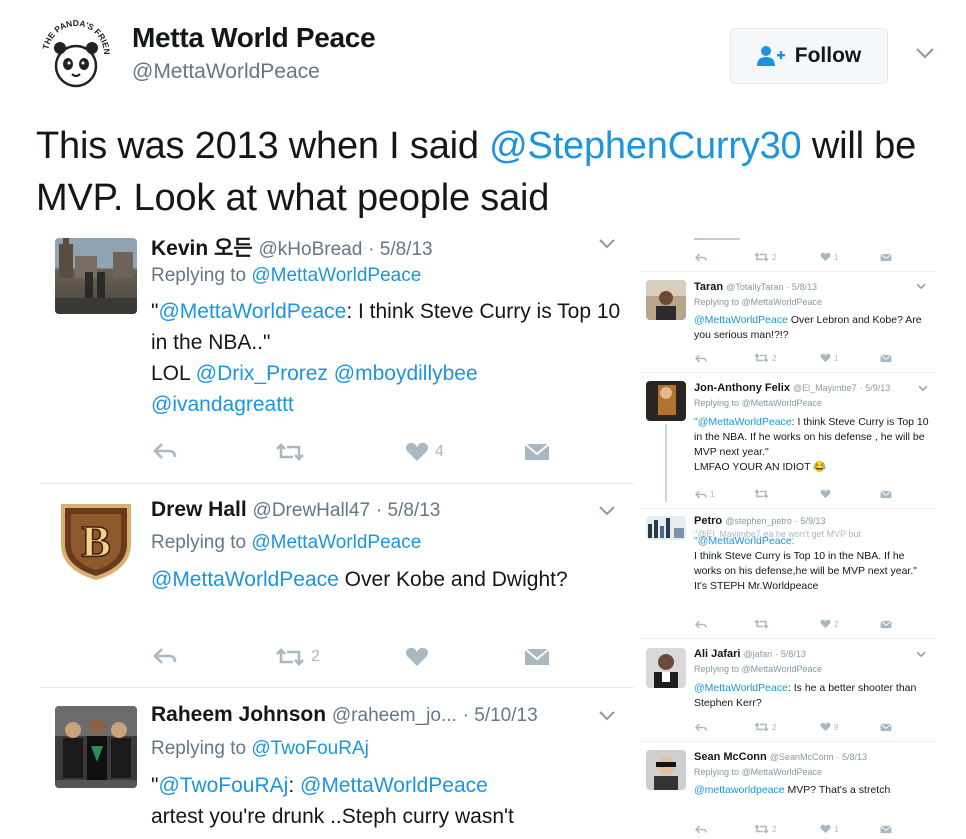 The width and height of the screenshot is (966, 839). What do you see at coordinates (742, 388) in the screenshot?
I see `side-name: Jon-Anthony Felix` at bounding box center [742, 388].